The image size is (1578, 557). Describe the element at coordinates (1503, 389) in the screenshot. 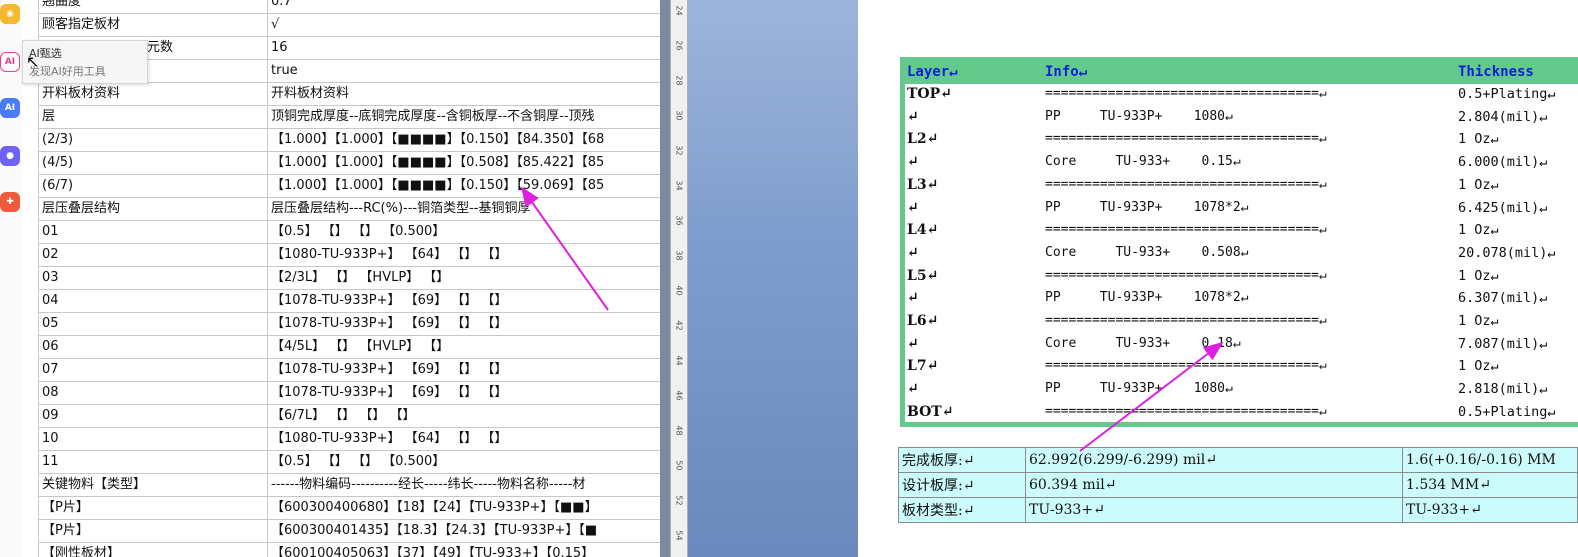

I see `layer-thickness: 2.818(mil)↵` at that location.